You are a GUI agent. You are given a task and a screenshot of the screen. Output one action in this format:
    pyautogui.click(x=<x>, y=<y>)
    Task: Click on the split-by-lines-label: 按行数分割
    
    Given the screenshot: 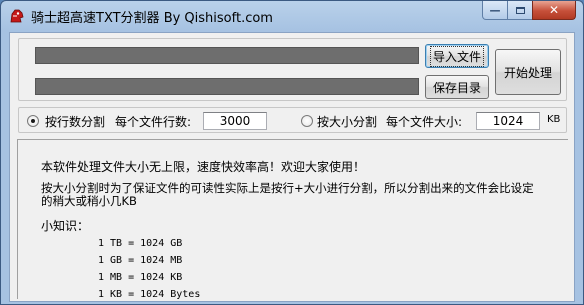 What is the action you would take?
    pyautogui.click(x=75, y=121)
    